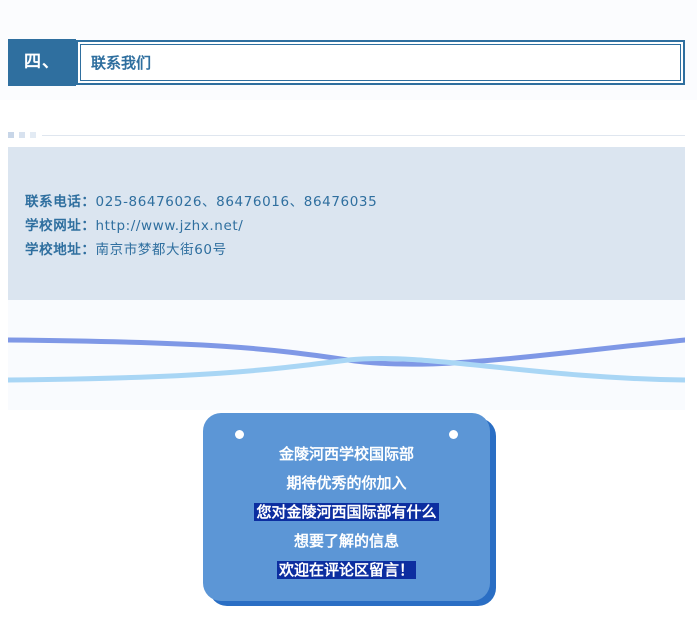 Image resolution: width=697 pixels, height=629 pixels. Describe the element at coordinates (60, 226) in the screenshot. I see `website-label: 学校网址：` at that location.